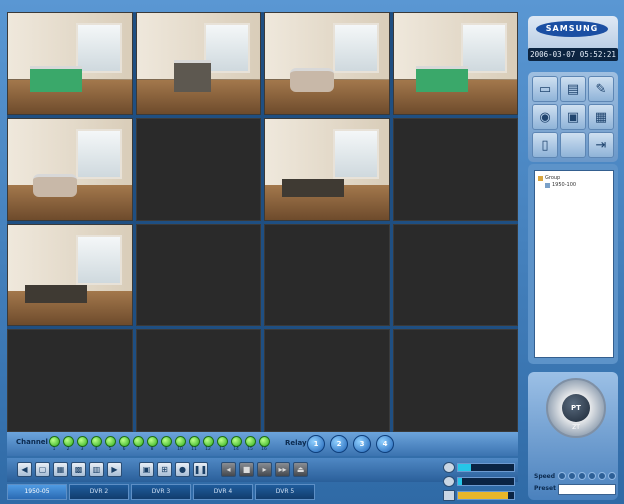  What do you see at coordinates (78, 469) in the screenshot?
I see `layout-9-icon: ▩` at bounding box center [78, 469].